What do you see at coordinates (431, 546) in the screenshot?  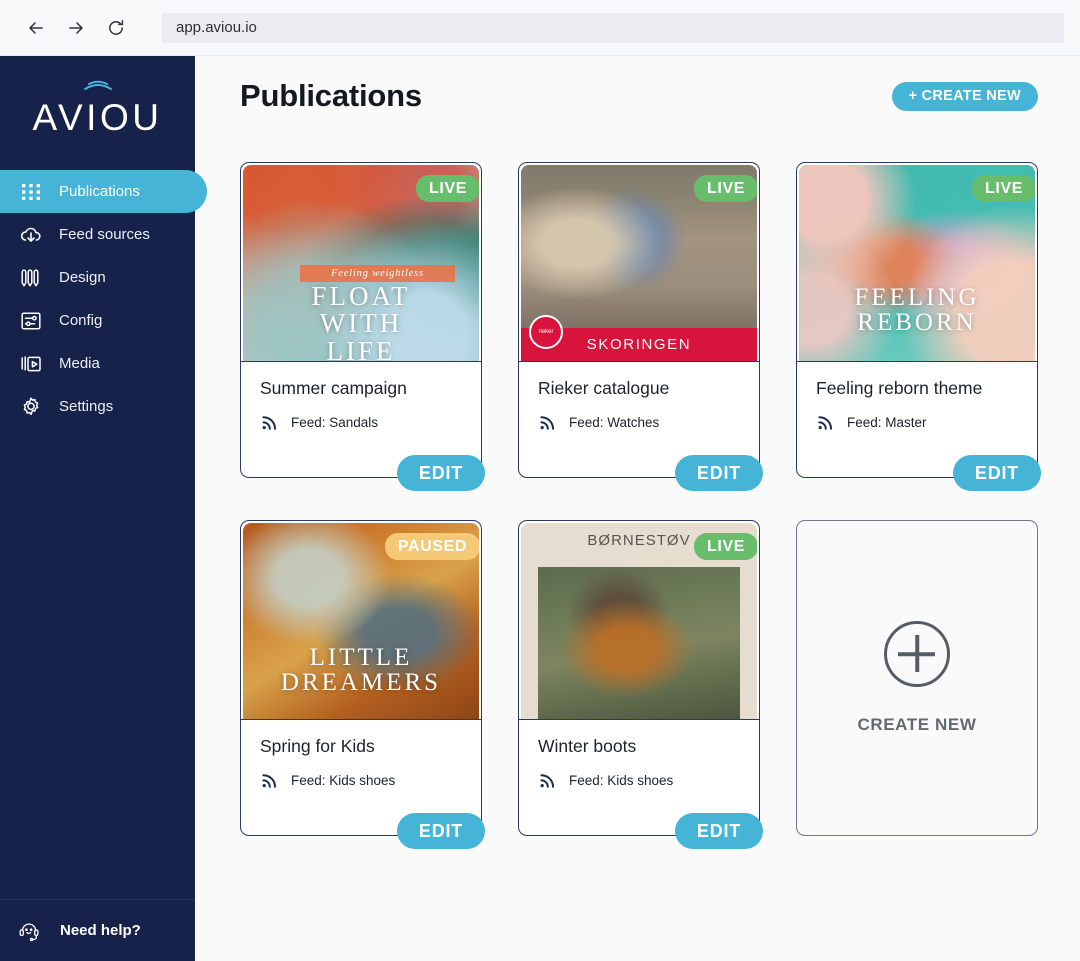 I see `status-badge: PAUSED` at bounding box center [431, 546].